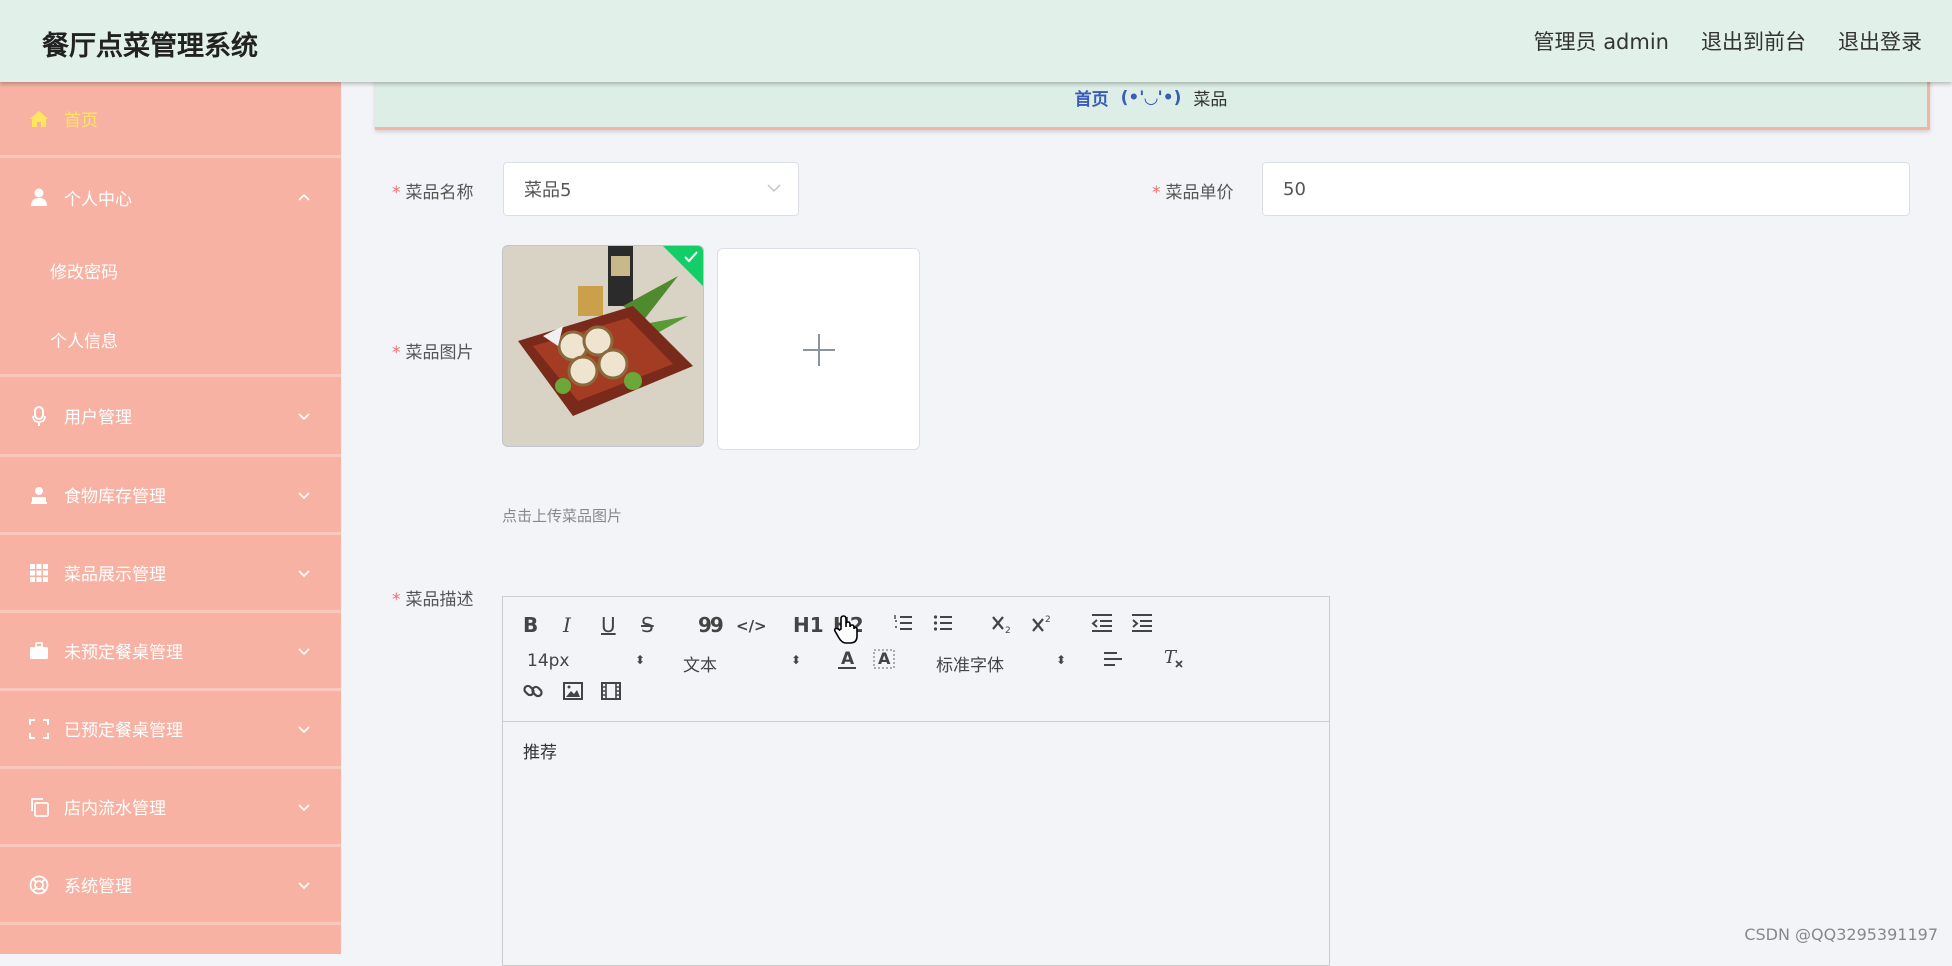 The height and width of the screenshot is (966, 1952). I want to click on grid-icon, so click(39, 573).